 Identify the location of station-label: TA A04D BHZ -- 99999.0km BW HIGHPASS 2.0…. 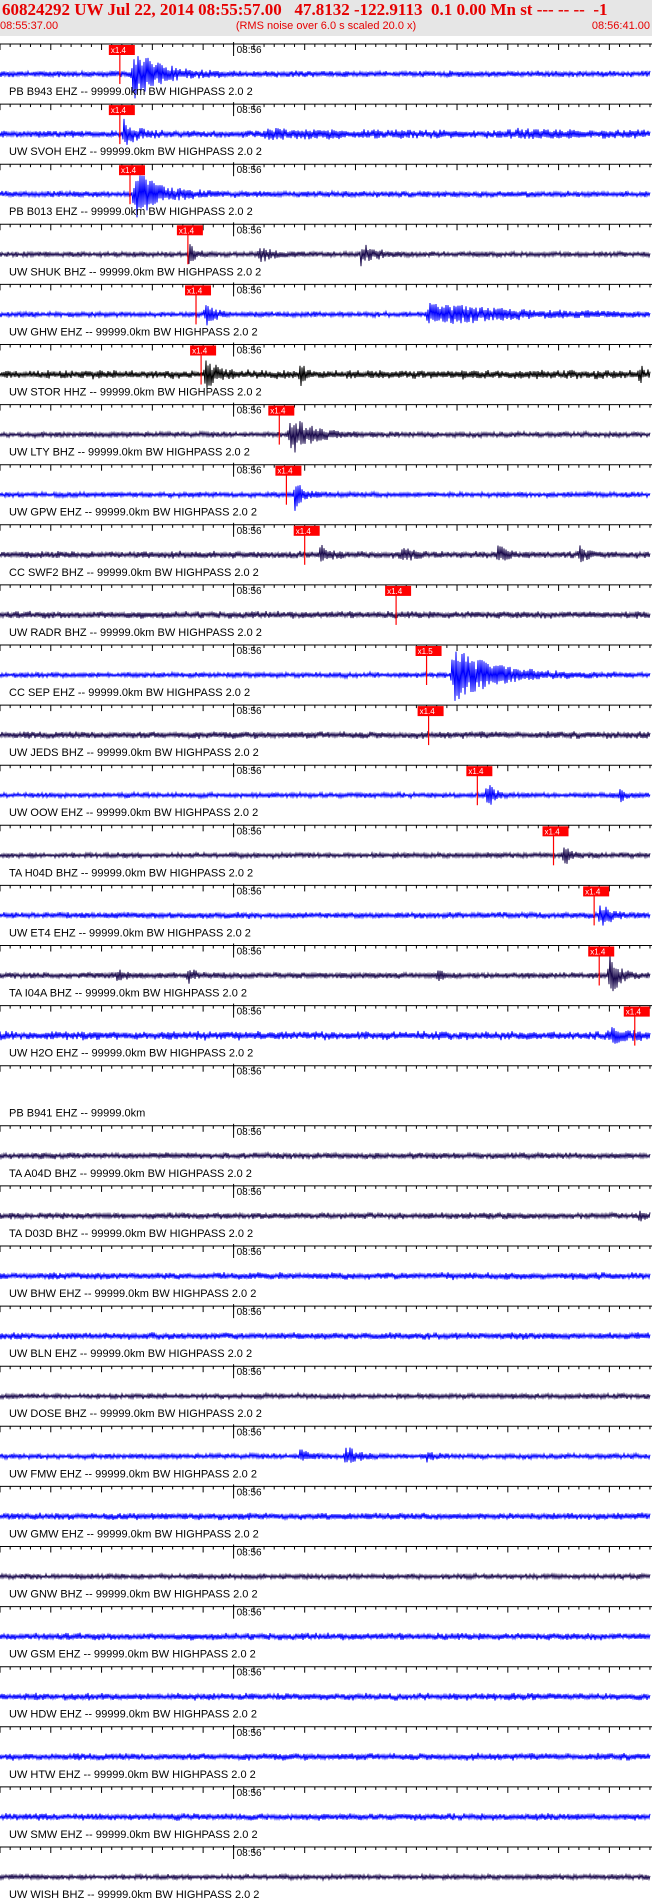
(130, 1174).